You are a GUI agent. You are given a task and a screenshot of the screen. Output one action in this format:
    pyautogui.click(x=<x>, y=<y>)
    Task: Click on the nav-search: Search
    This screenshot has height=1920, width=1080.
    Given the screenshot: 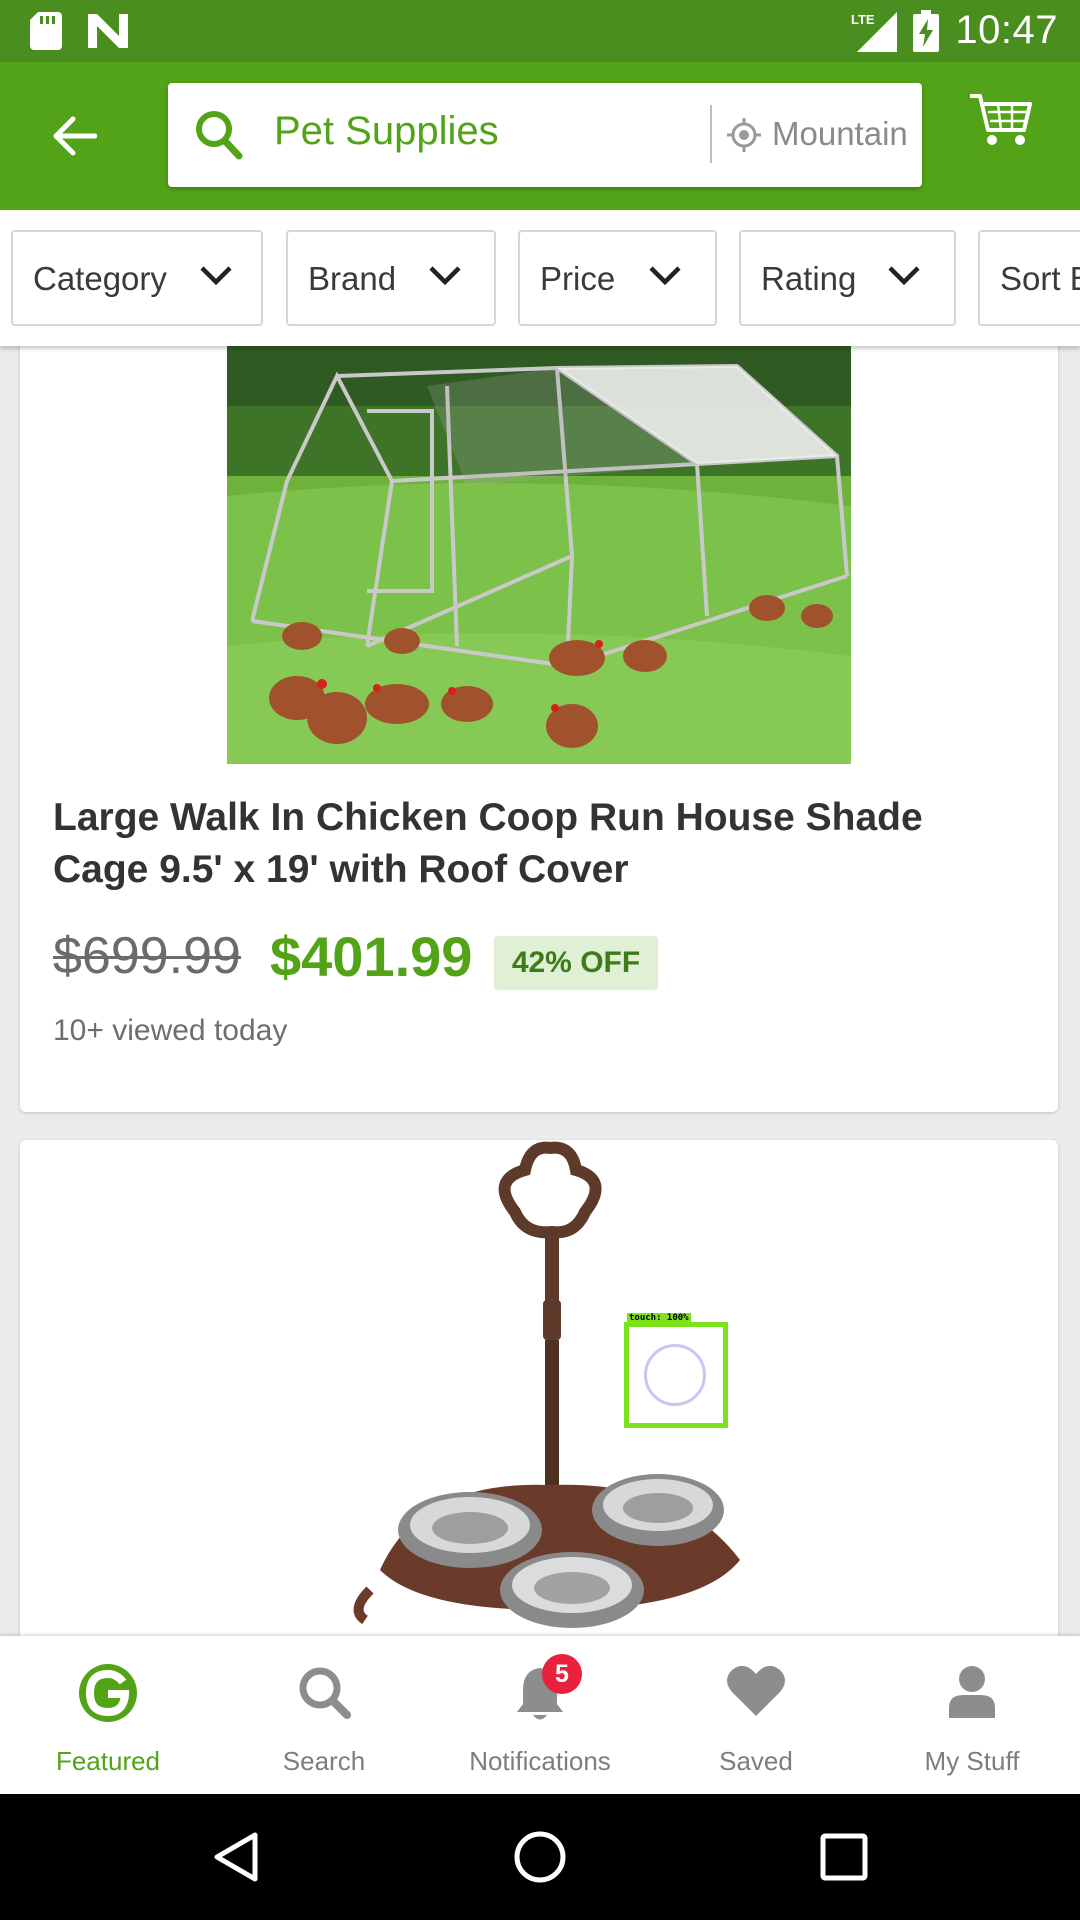 What is the action you would take?
    pyautogui.click(x=324, y=1715)
    